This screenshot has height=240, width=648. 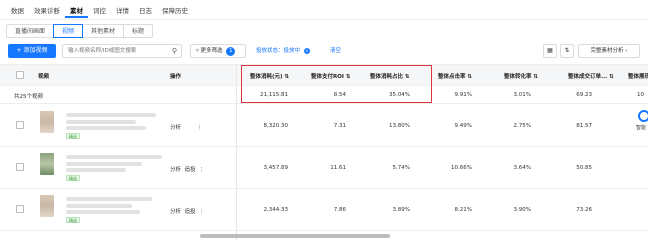 What do you see at coordinates (463, 210) in the screenshot?
I see `row-ctr: 8.21%` at bounding box center [463, 210].